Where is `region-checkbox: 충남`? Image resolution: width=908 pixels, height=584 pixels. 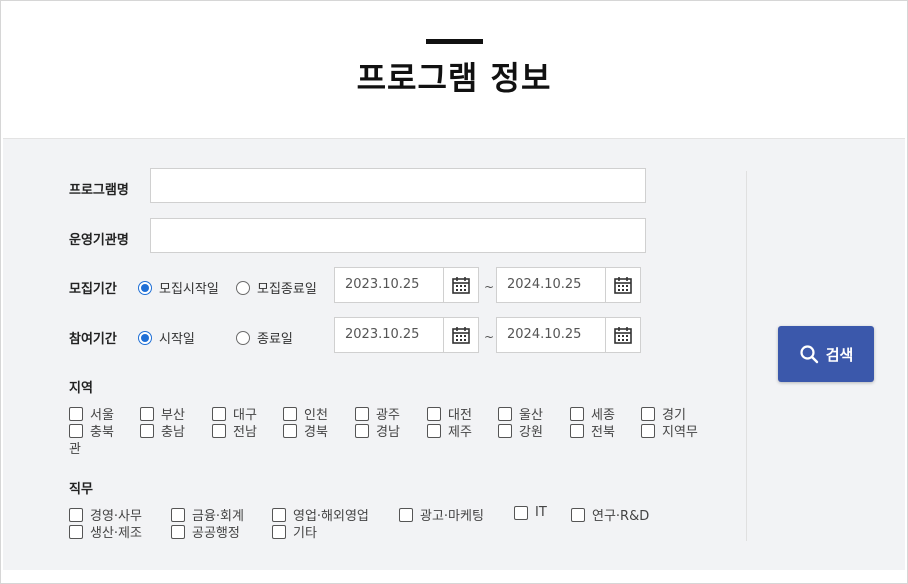 region-checkbox: 충남 is located at coordinates (162, 430).